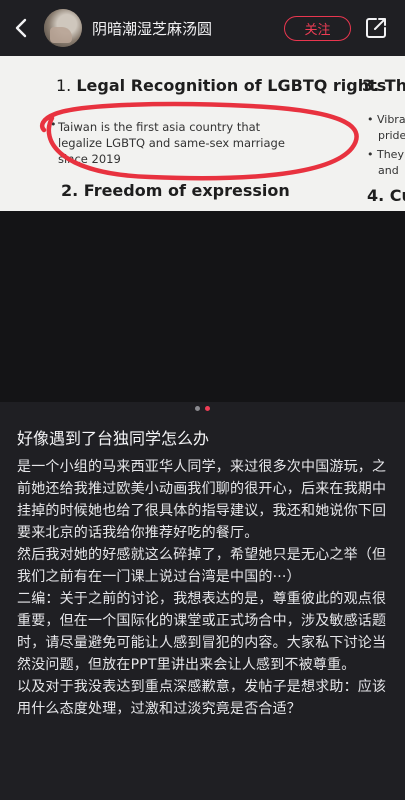  Describe the element at coordinates (63, 28) in the screenshot. I see `avatar` at that location.